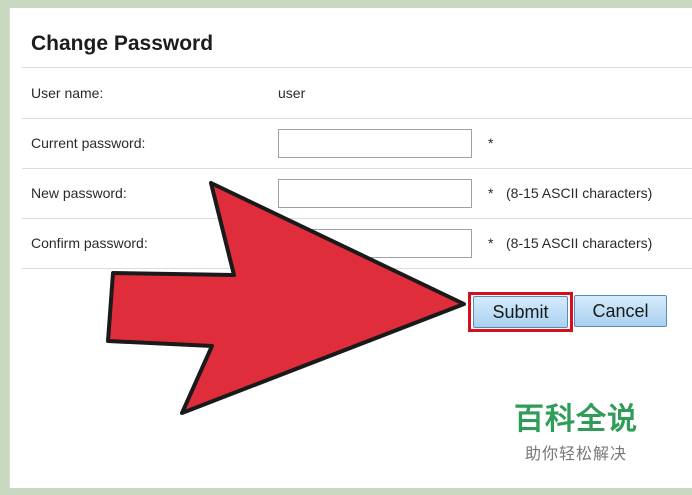 The image size is (692, 495). I want to click on watermark: 百科全说 助你轻松解决, so click(576, 433).